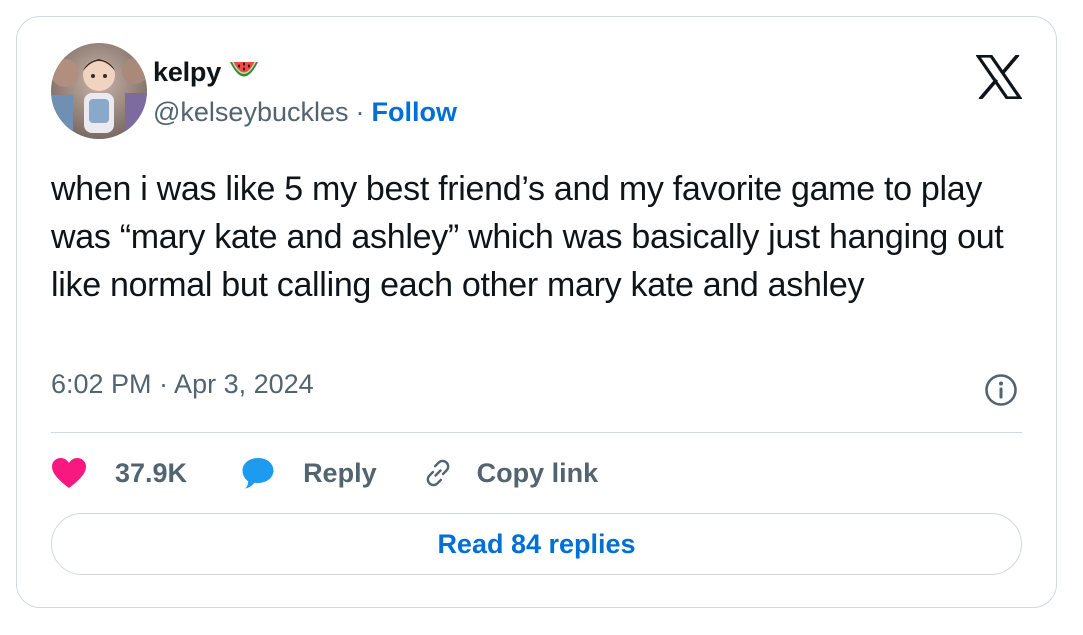 The width and height of the screenshot is (1083, 635). I want to click on author-name-row: kelpy, so click(206, 72).